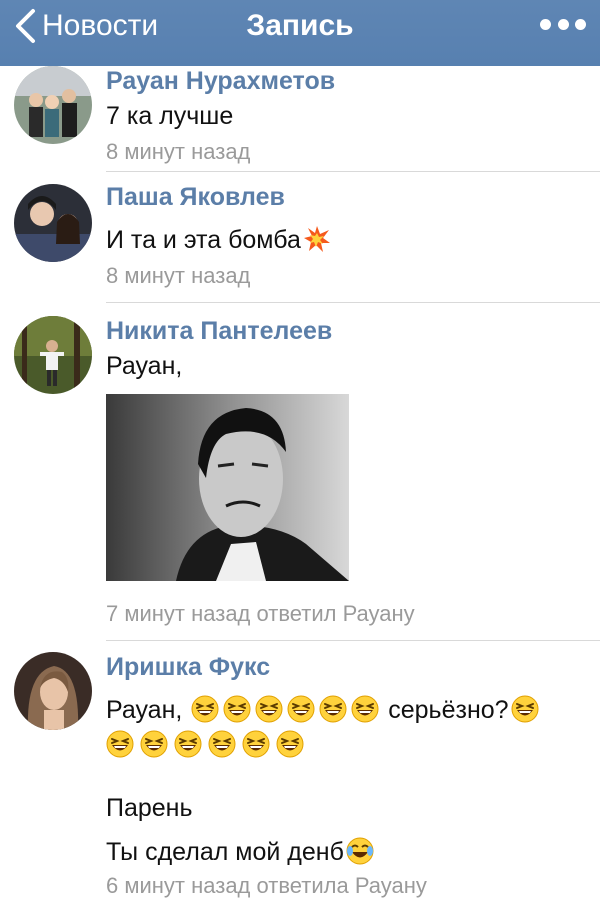 The image size is (600, 915). Describe the element at coordinates (149, 808) in the screenshot. I see `comment-text: Парень` at that location.